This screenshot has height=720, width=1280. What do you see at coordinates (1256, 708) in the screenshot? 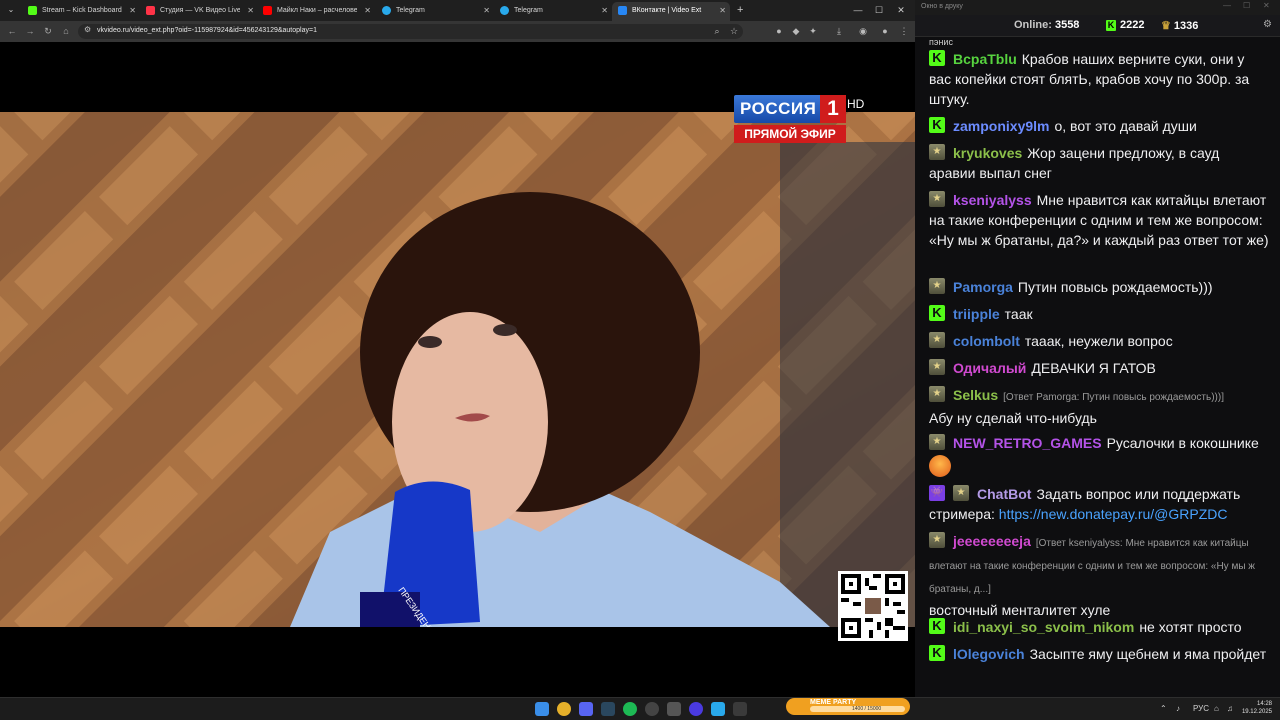
I see `system-clock: 14:28 19.12.2025` at bounding box center [1256, 708].